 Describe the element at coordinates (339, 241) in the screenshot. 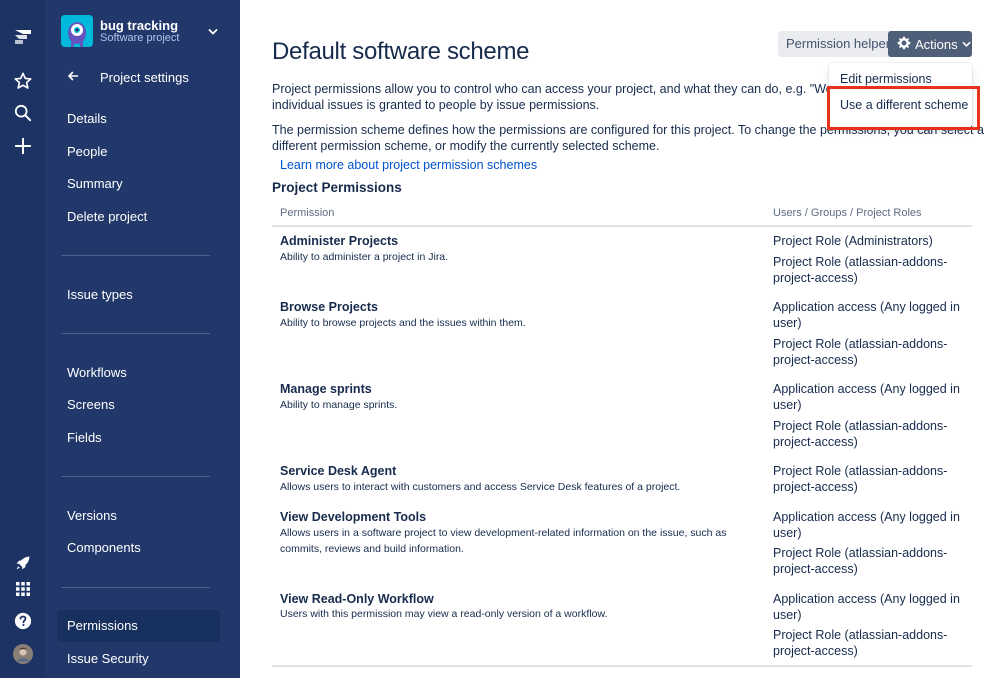

I see `permission-name: Administer Projects` at that location.